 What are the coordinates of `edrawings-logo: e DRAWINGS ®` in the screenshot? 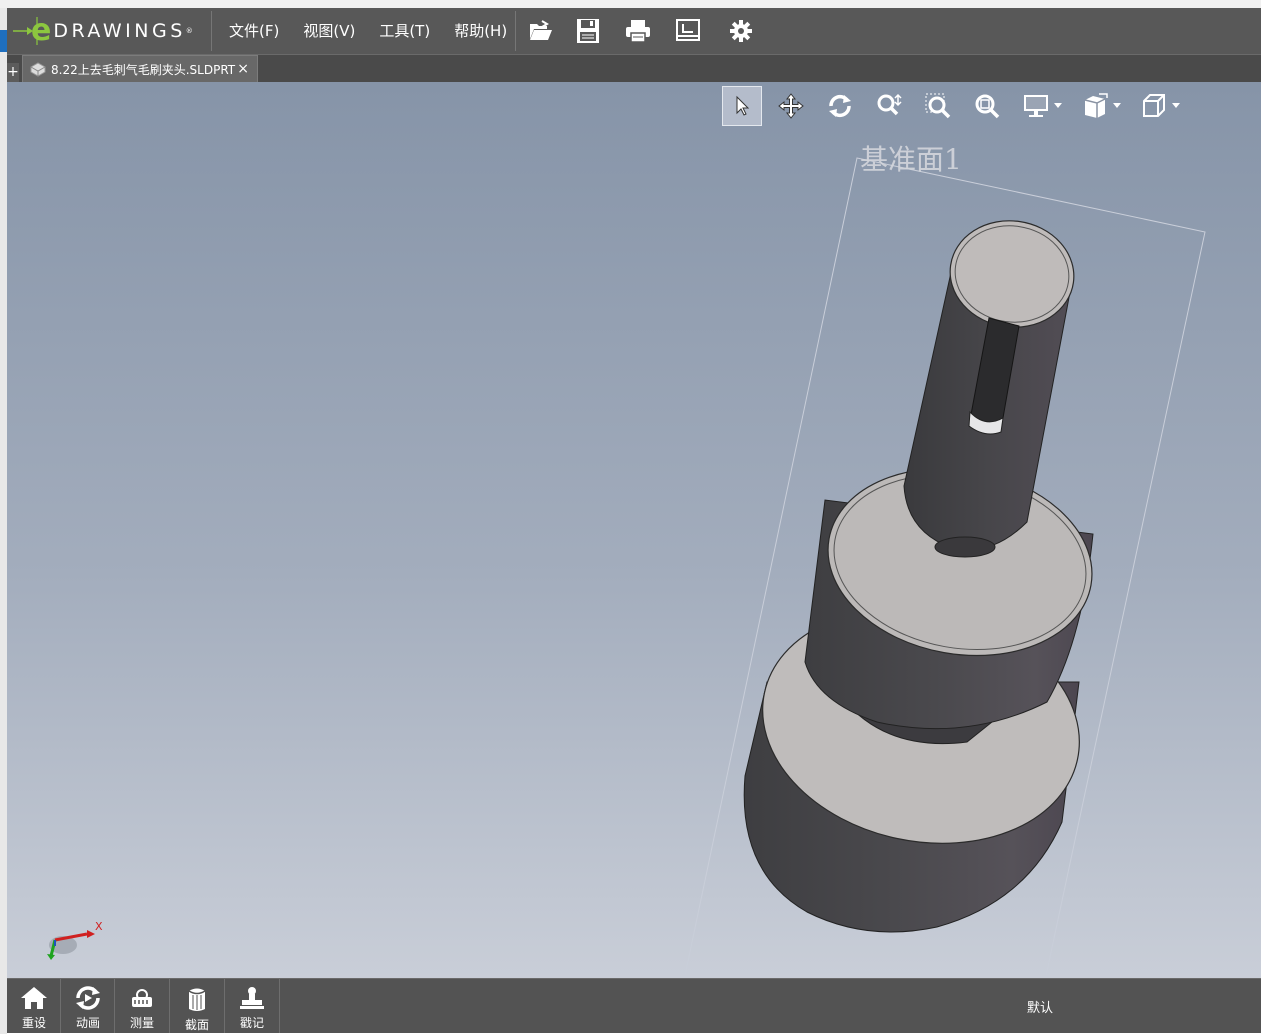 It's located at (109, 31).